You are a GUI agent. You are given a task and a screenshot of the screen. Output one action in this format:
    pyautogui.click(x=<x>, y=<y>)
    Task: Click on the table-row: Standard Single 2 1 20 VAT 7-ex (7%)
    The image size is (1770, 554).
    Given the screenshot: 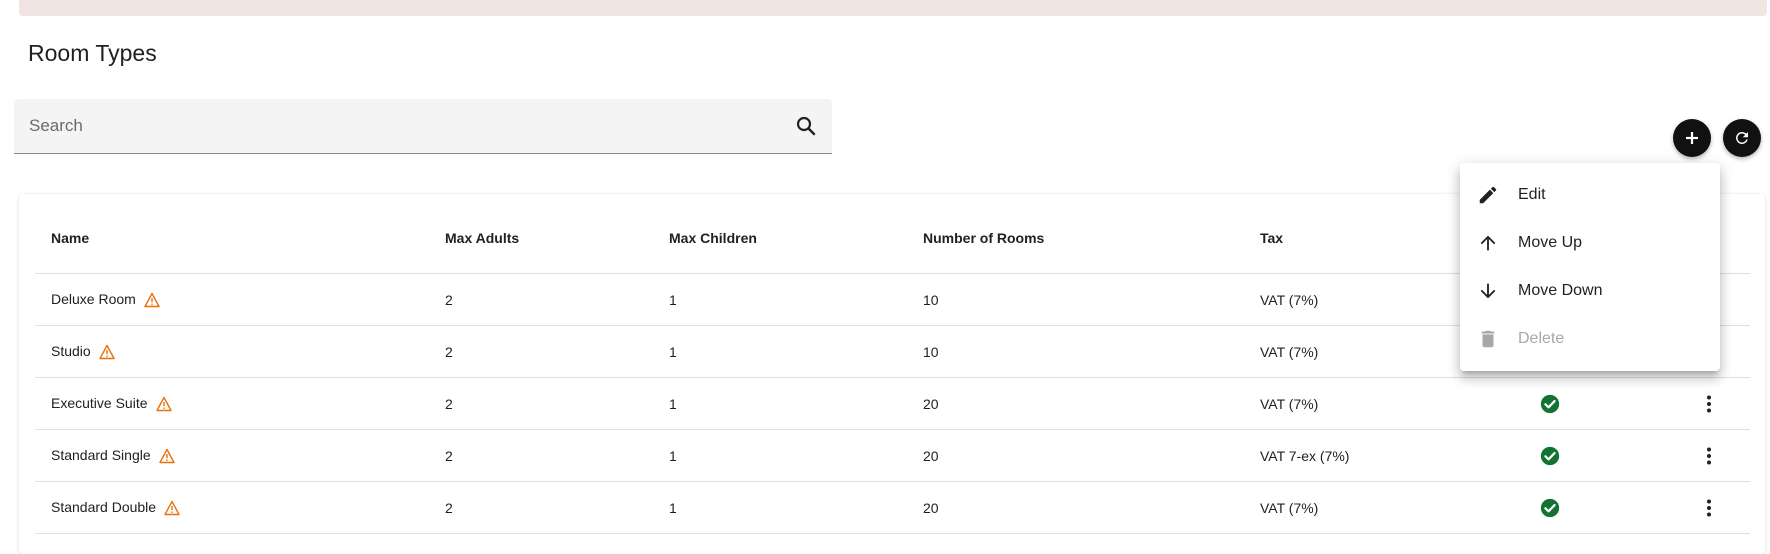 What is the action you would take?
    pyautogui.click(x=892, y=455)
    